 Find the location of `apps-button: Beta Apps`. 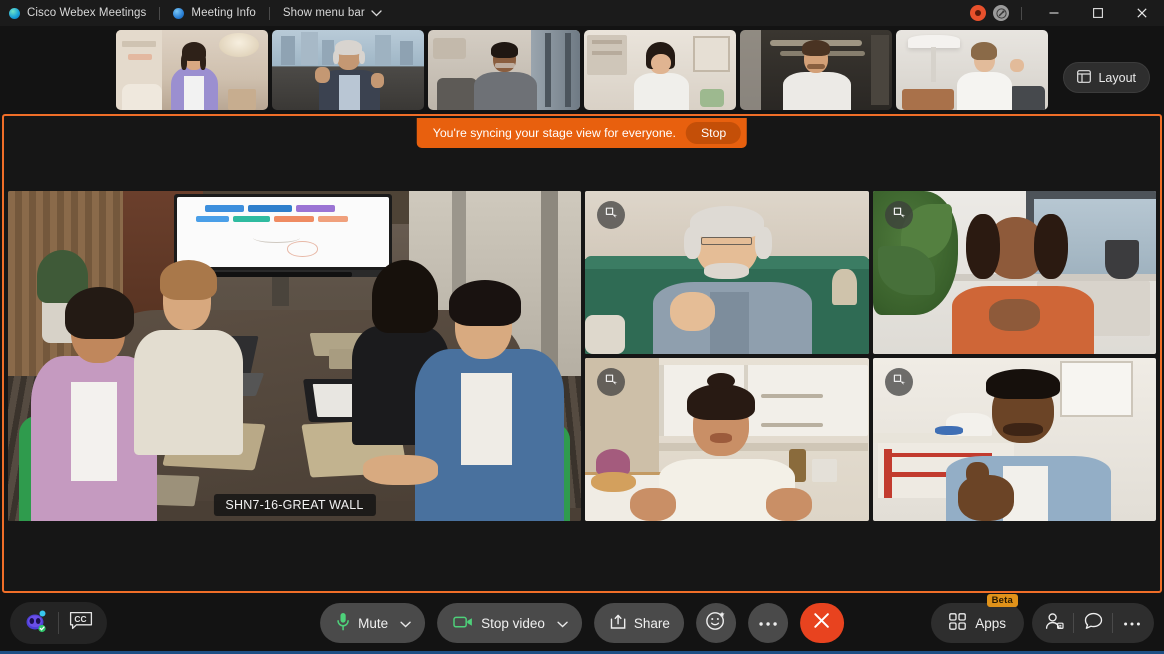

apps-button: Beta Apps is located at coordinates (977, 618).